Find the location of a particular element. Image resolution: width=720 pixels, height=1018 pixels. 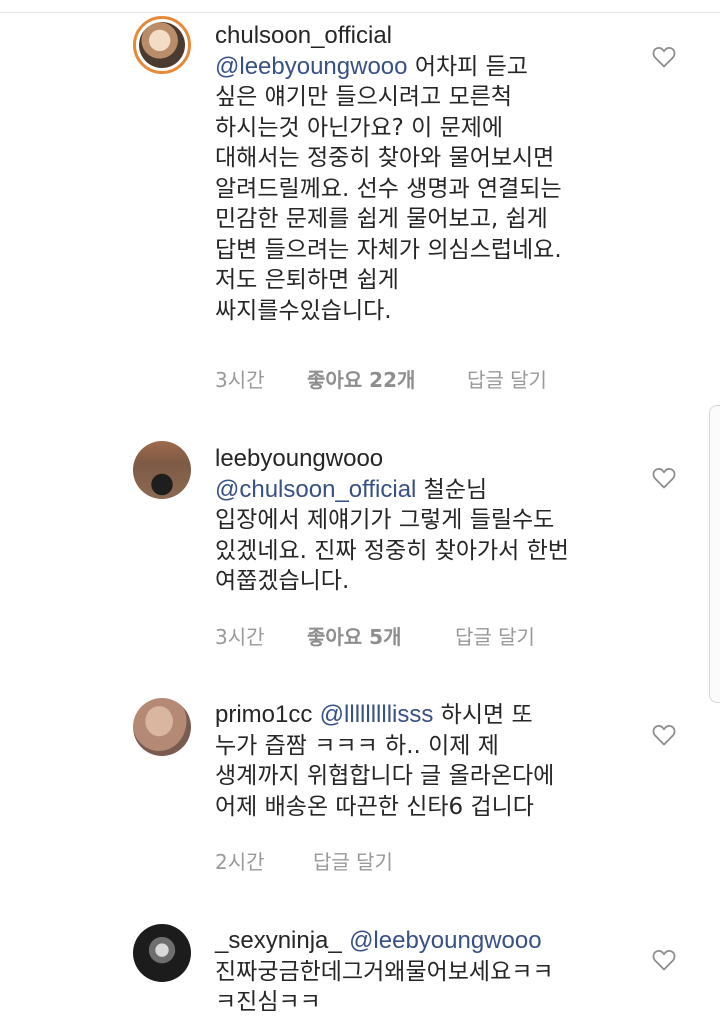

comment-meta: 3시간 좋아요 22개 답글 달기 is located at coordinates (381, 378).